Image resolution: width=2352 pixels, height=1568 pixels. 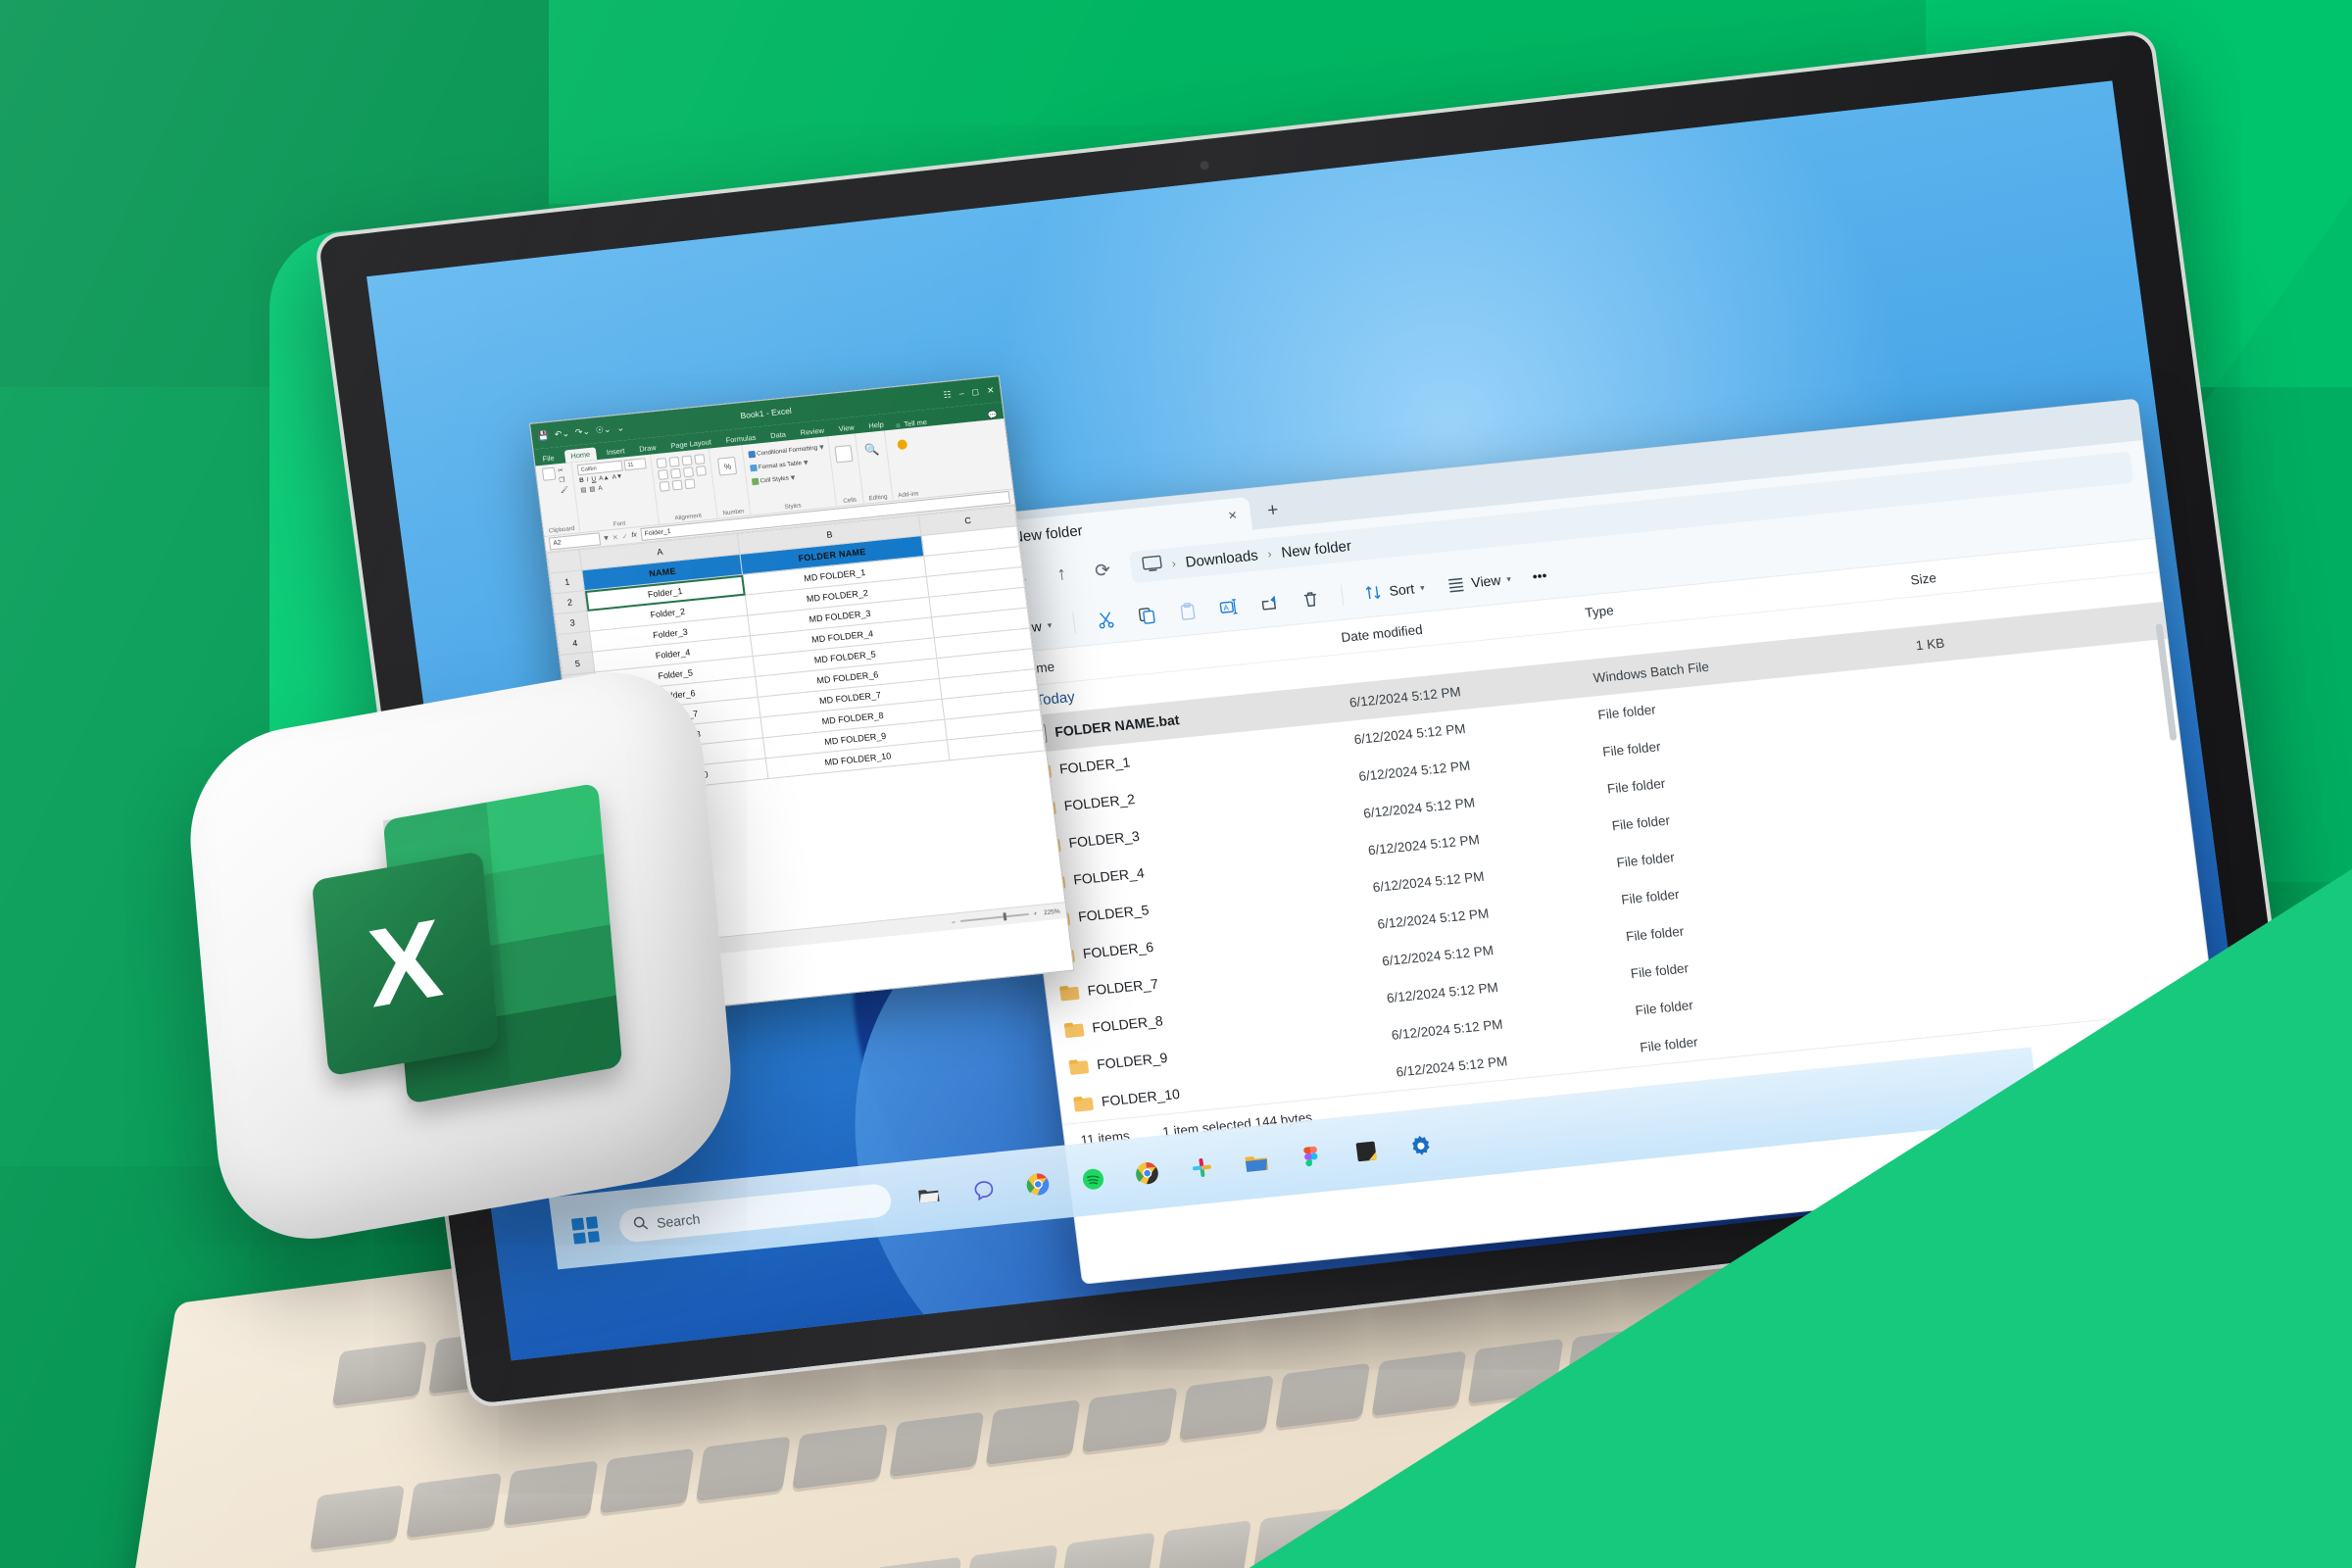 What do you see at coordinates (954, 921) in the screenshot?
I see `zoom-out-icon: –` at bounding box center [954, 921].